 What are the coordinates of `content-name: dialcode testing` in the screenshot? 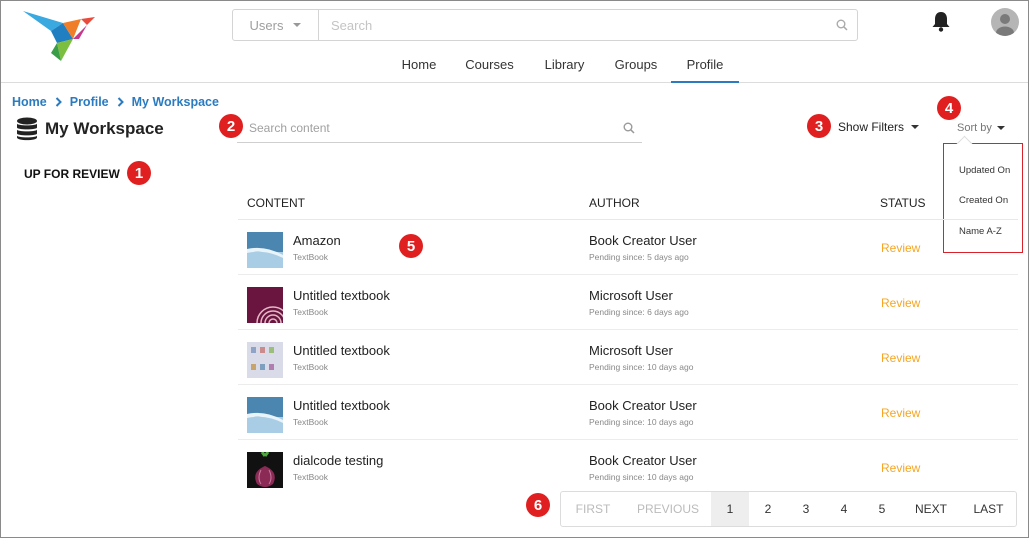 It's located at (338, 460).